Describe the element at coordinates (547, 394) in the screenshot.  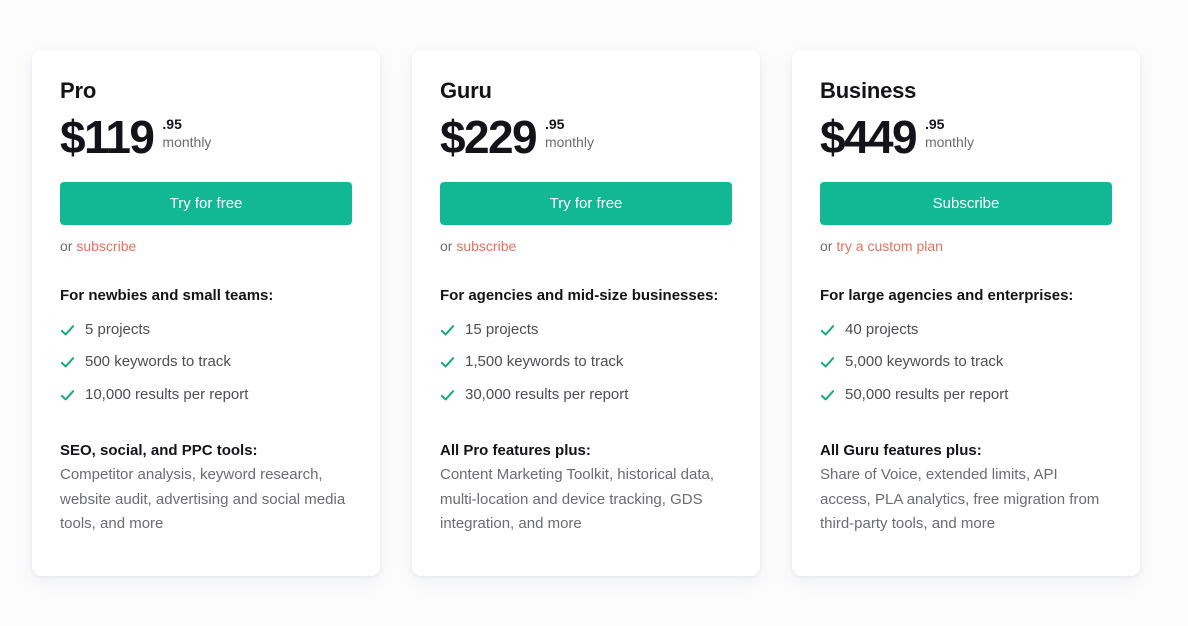
I see `feature-label: 30,000 results per report` at that location.